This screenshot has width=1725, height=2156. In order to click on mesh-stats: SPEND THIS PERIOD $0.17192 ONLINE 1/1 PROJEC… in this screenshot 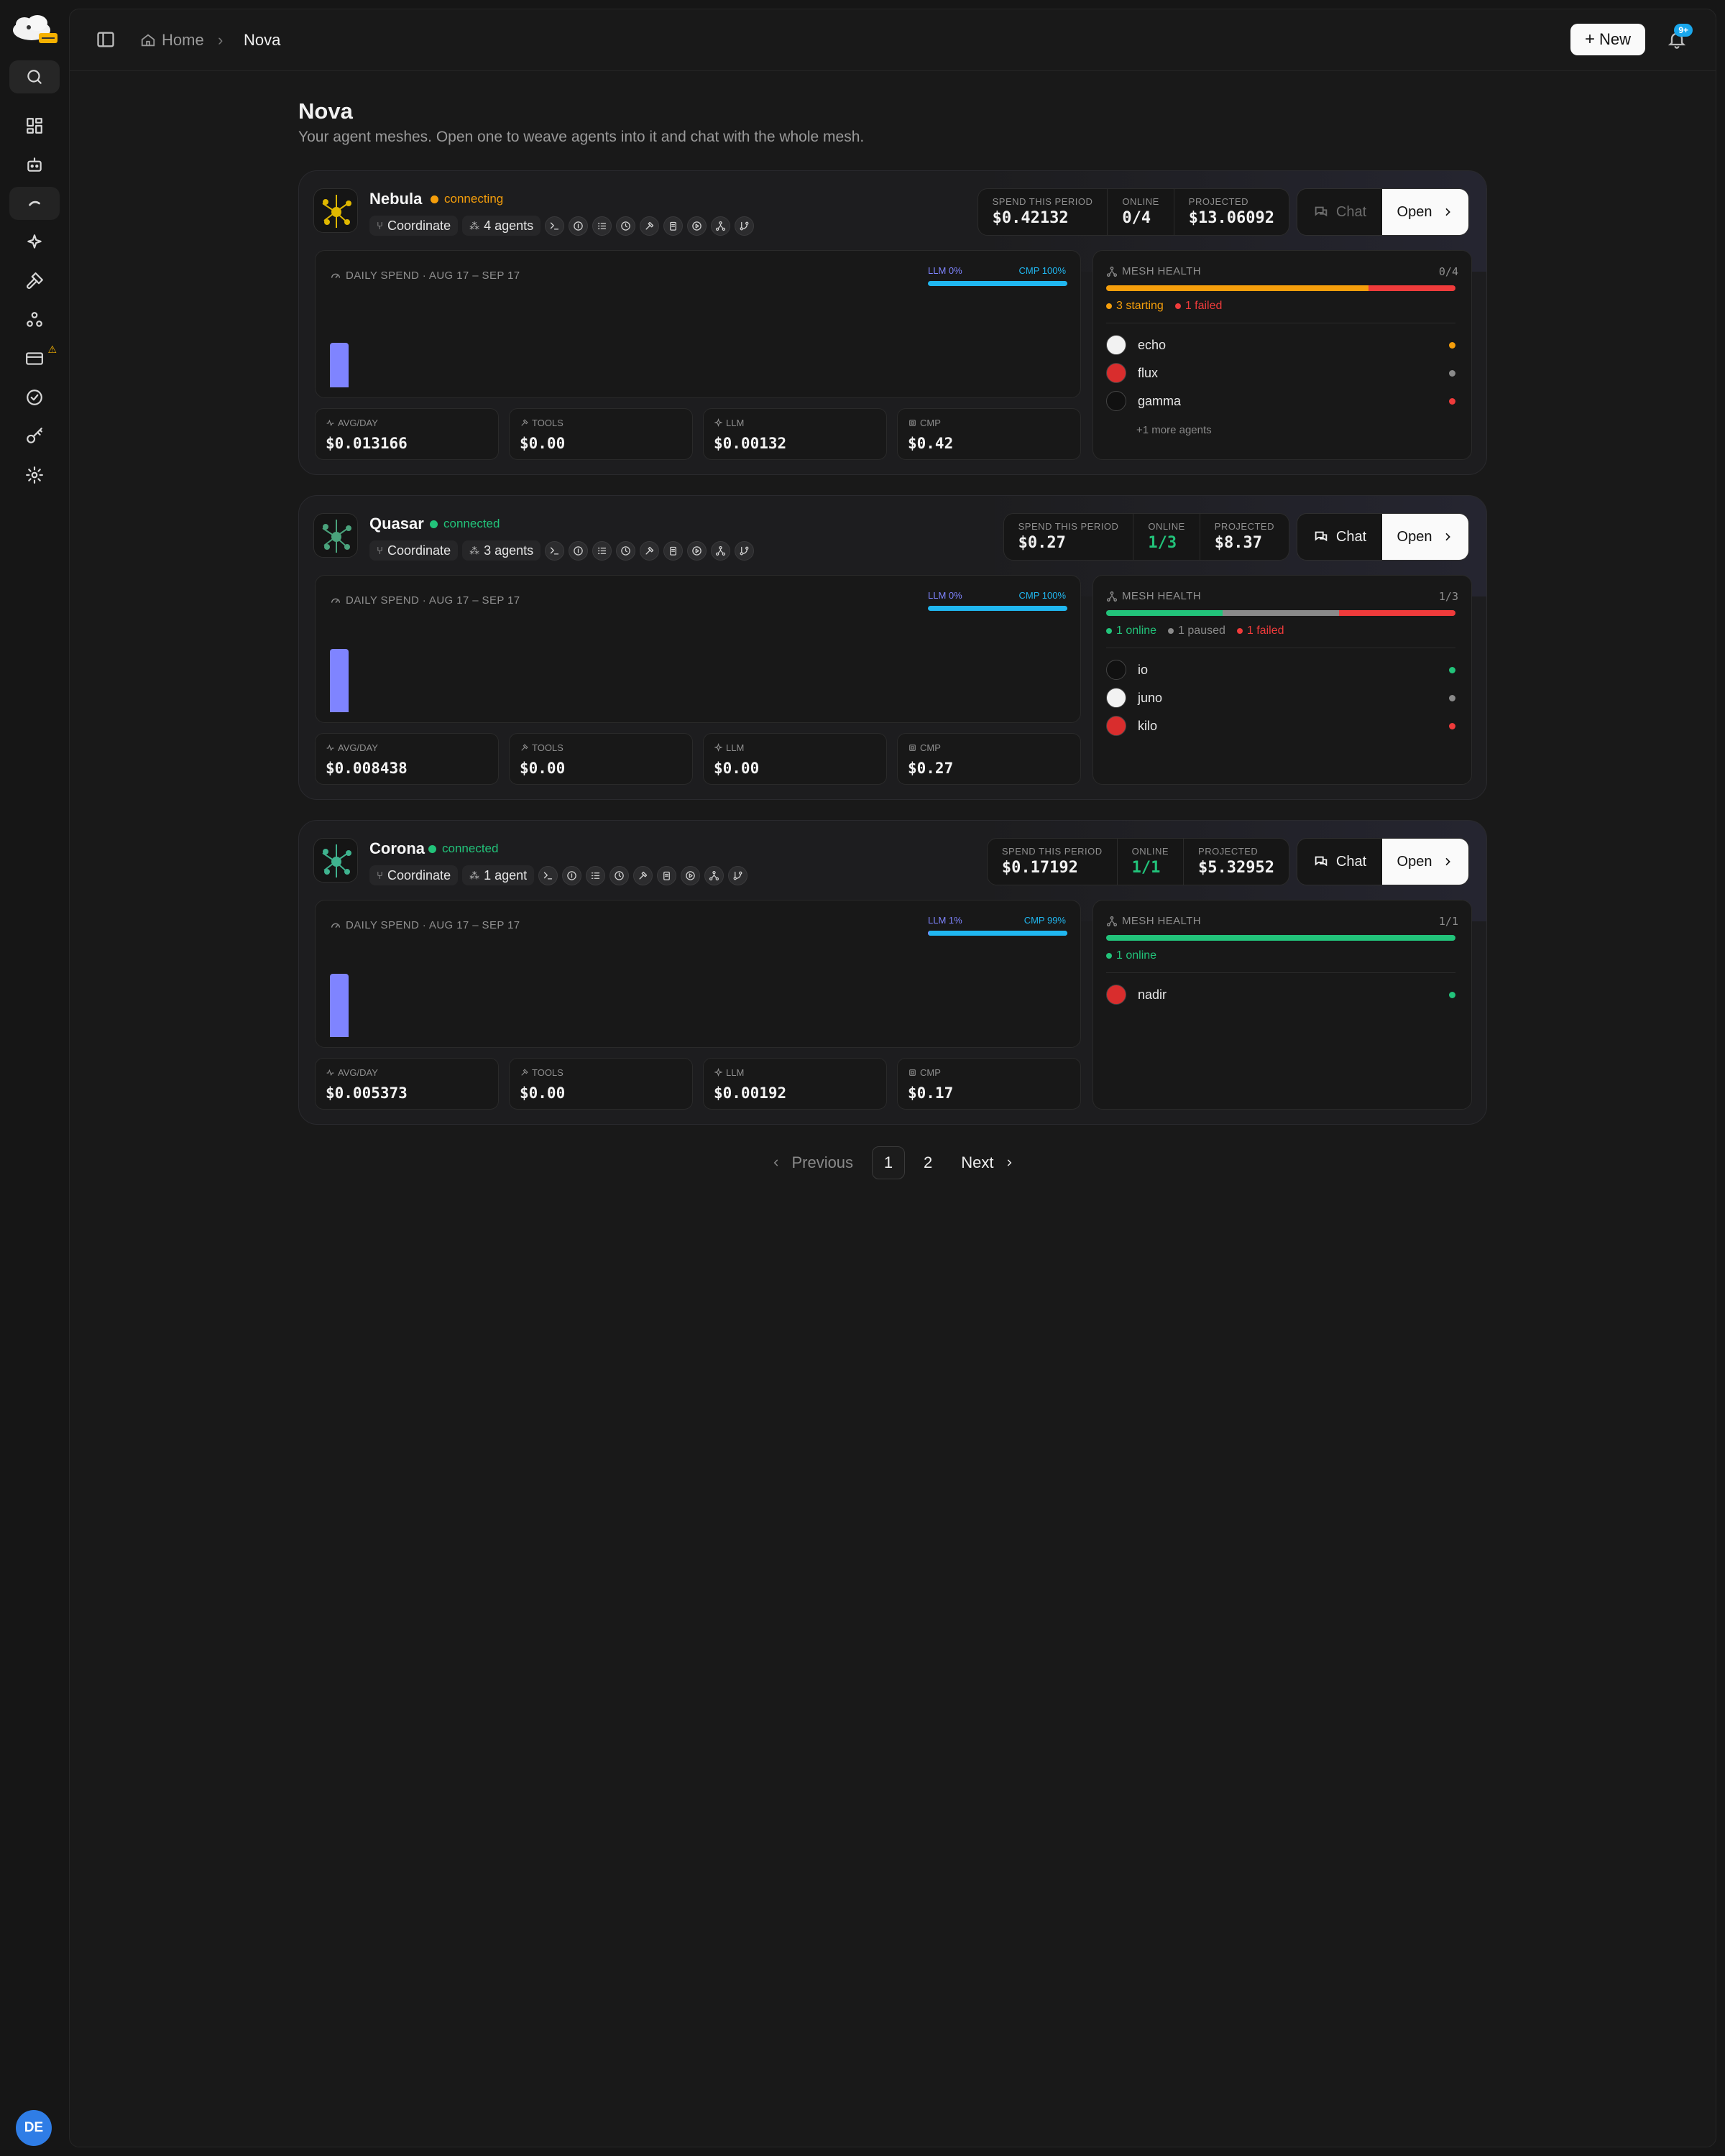, I will do `click(1137, 861)`.